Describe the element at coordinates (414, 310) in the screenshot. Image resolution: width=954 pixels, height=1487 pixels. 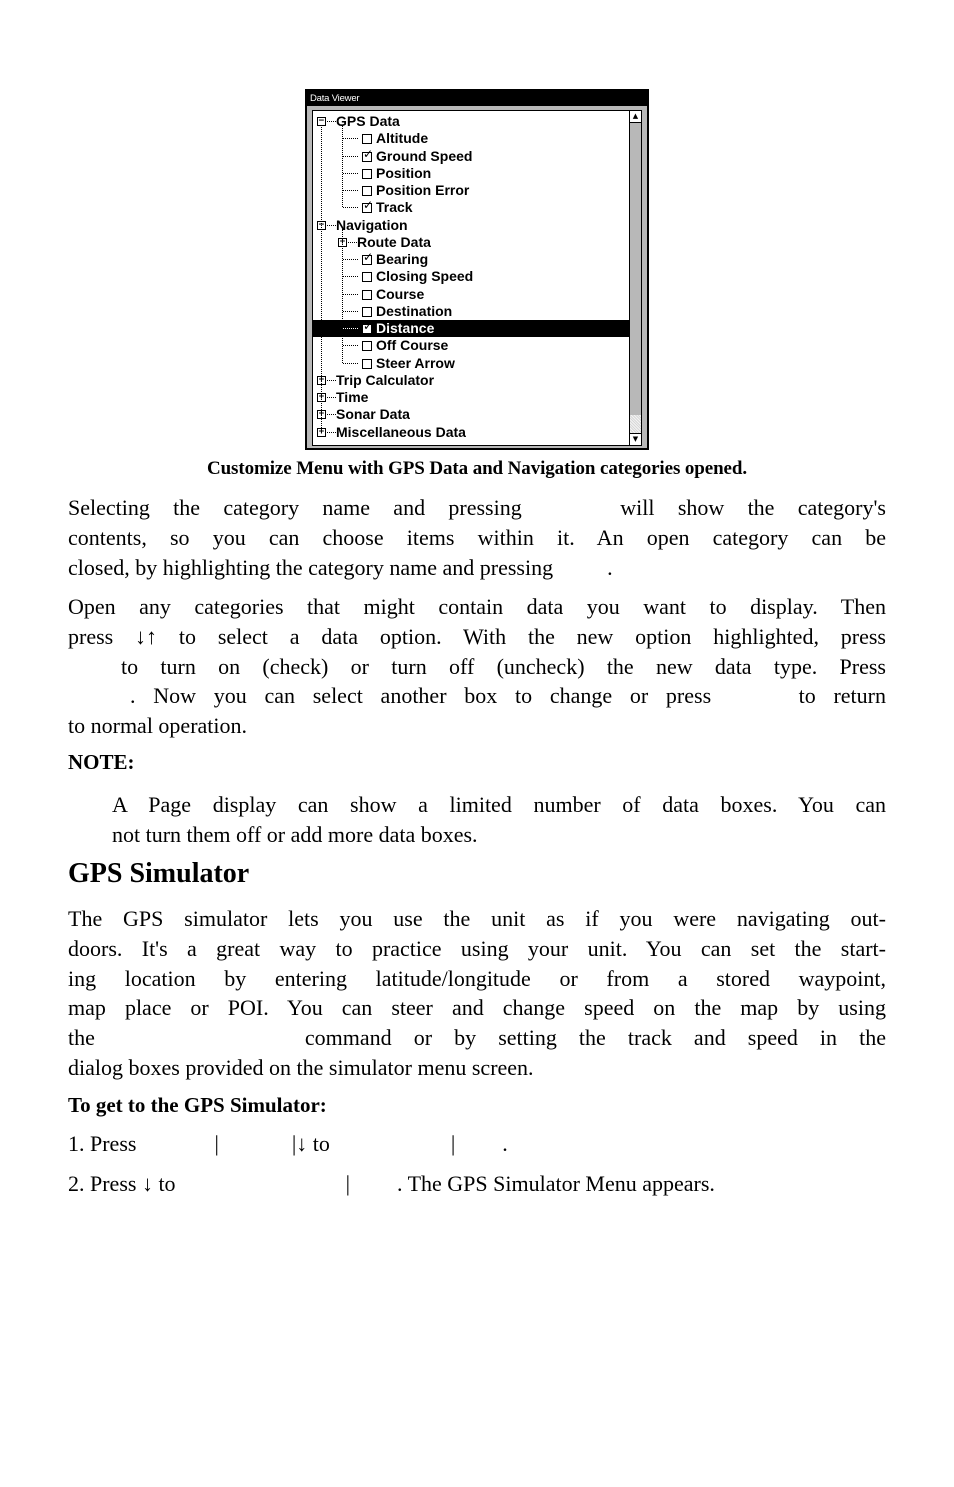
I see `tree-label: Destination` at that location.